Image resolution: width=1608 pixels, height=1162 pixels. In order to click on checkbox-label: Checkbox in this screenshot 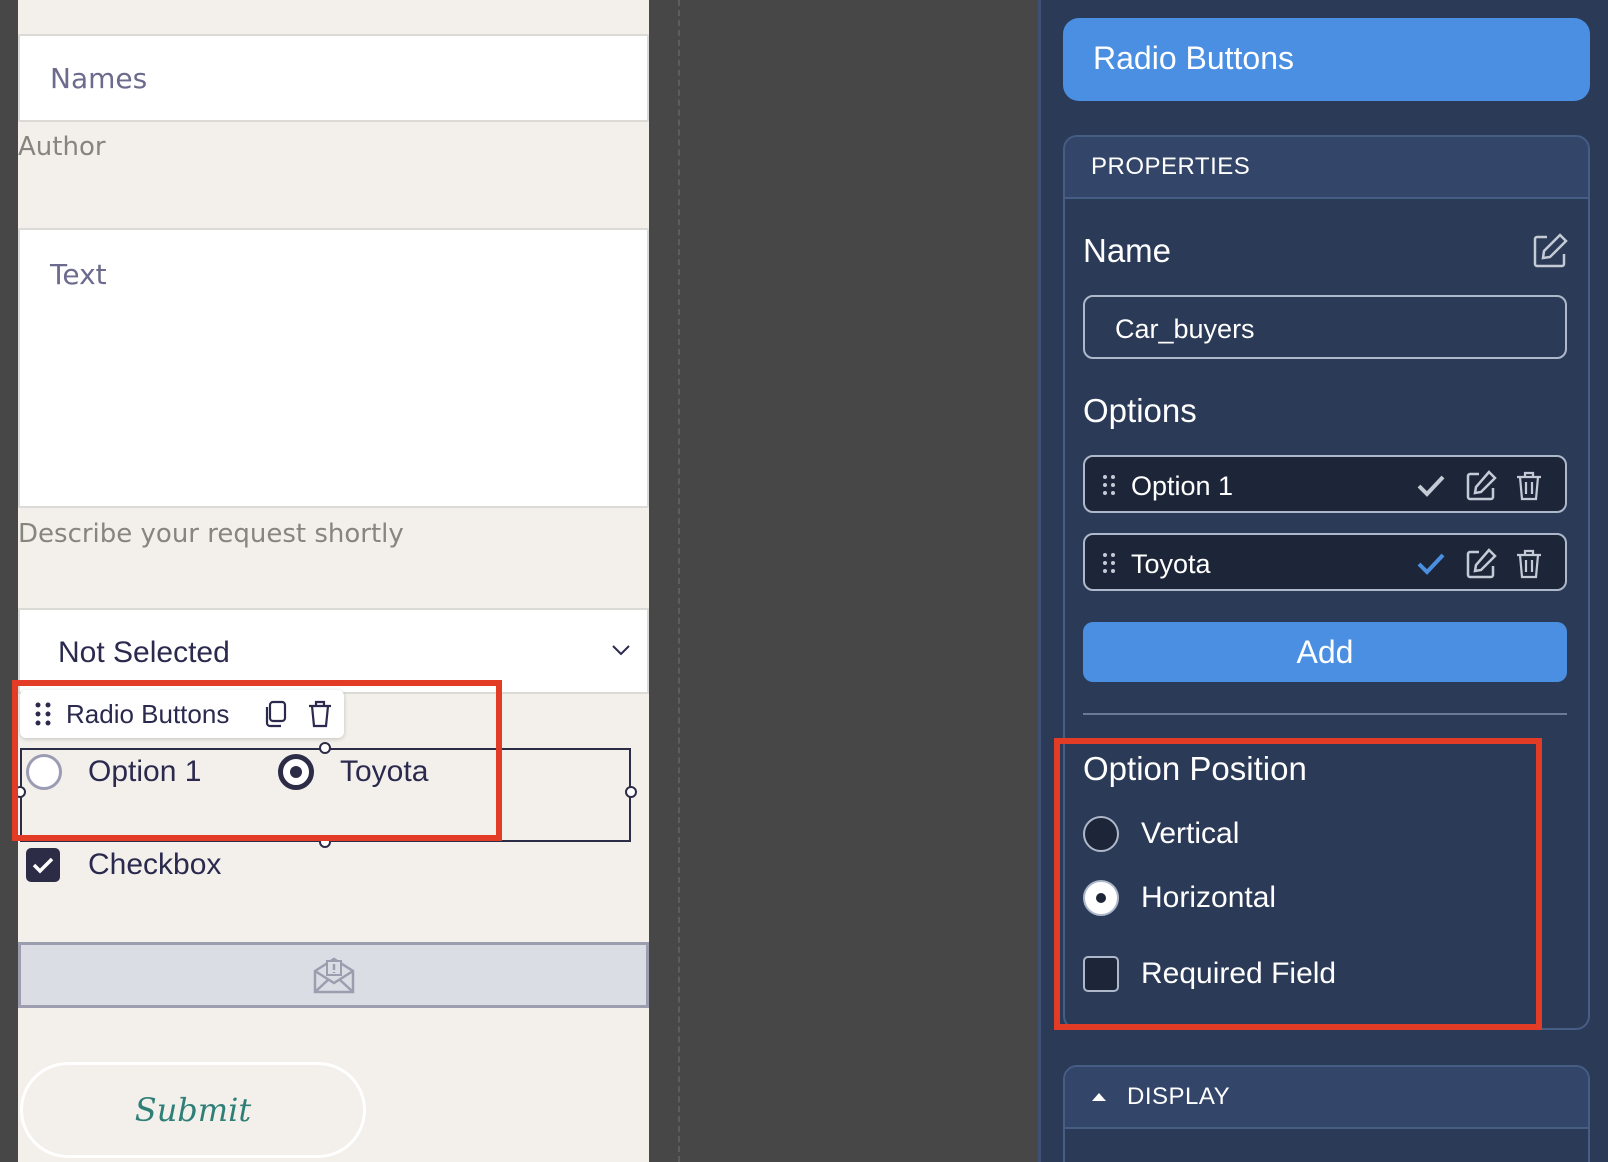, I will do `click(155, 864)`.